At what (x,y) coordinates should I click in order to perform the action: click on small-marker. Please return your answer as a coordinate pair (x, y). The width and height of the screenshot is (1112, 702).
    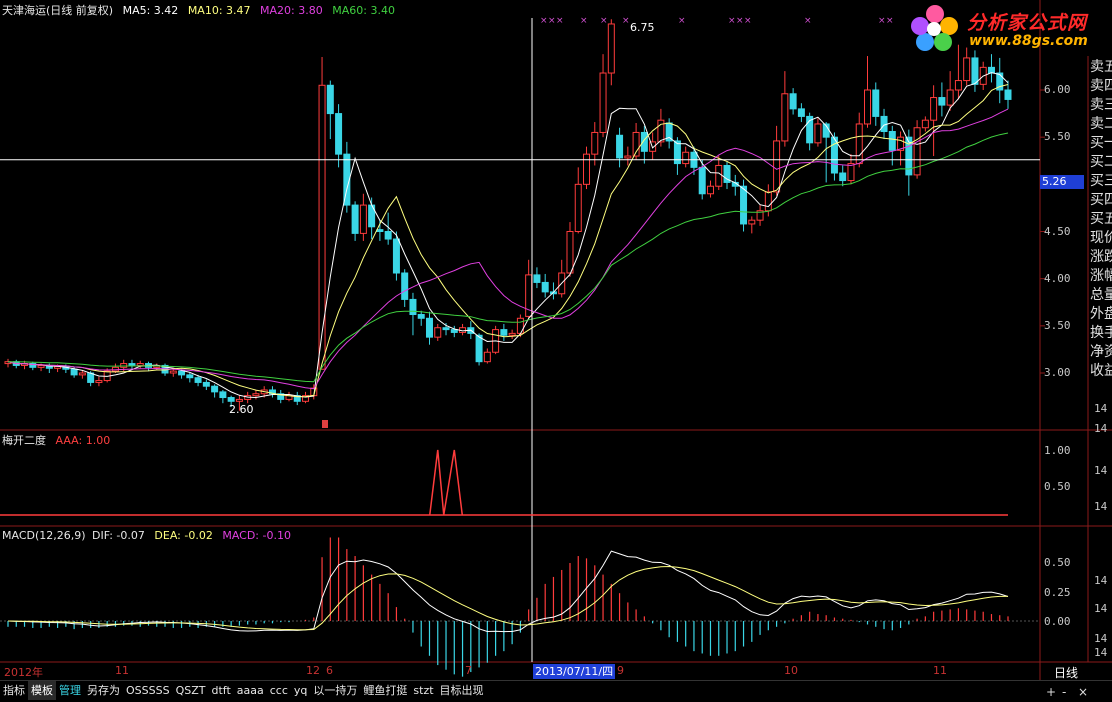
    Looking at the image, I should click on (325, 424).